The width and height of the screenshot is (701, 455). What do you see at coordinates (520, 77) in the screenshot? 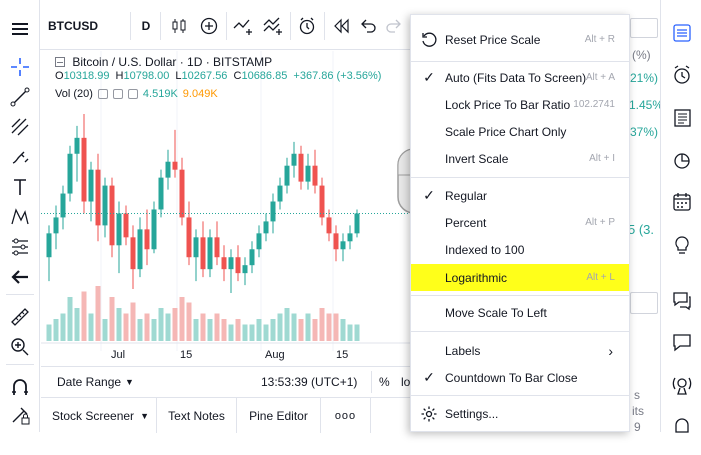
I see `menu-item-auto: ✓ Auto (Fits Data To Screen) Alt + A` at bounding box center [520, 77].